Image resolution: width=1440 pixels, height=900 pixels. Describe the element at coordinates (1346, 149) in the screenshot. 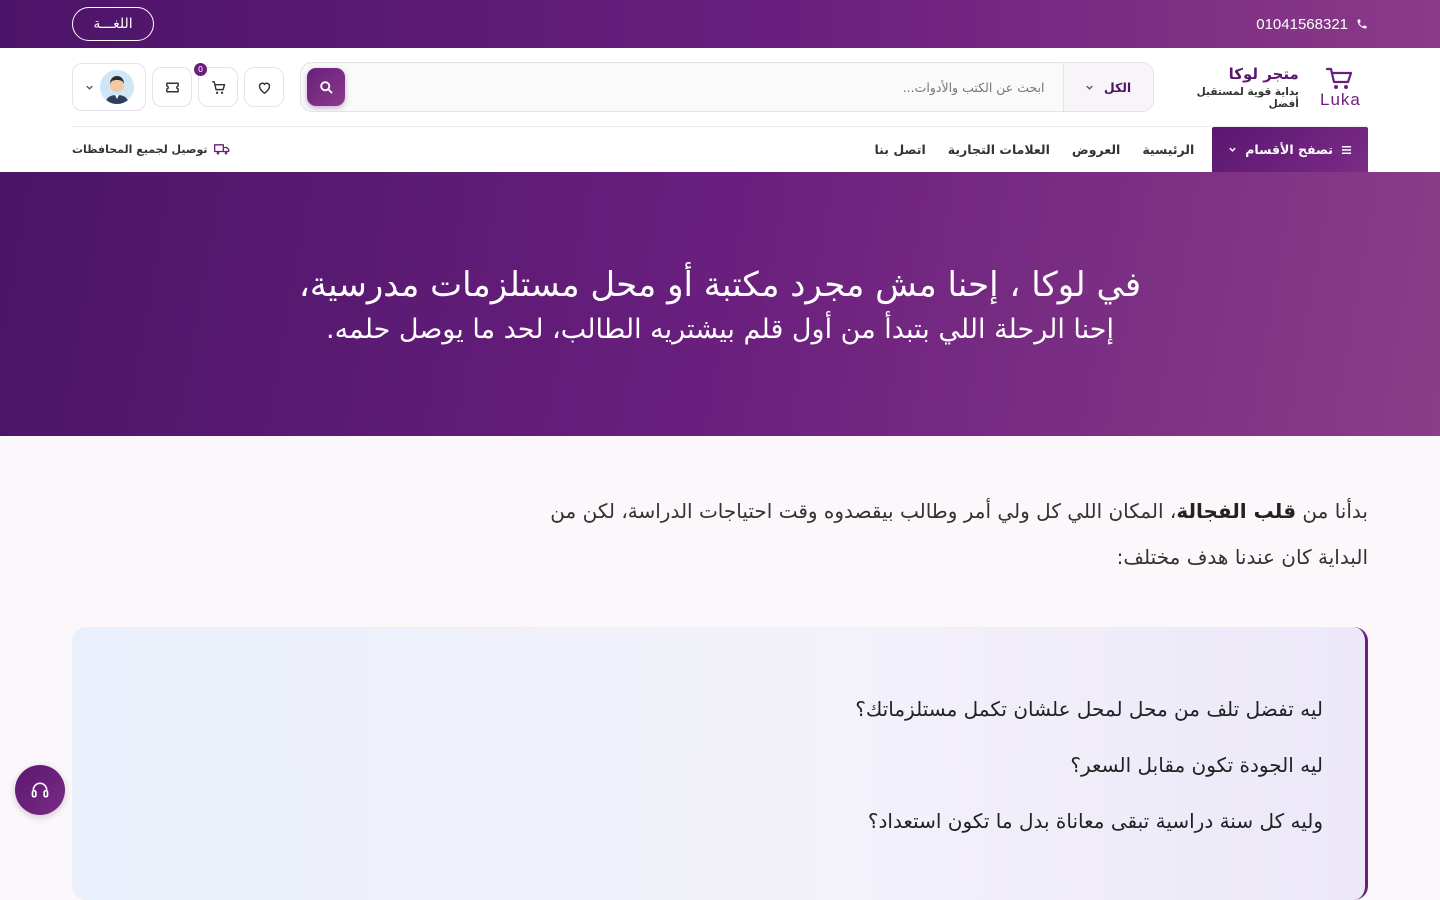

I see `menu-icon` at that location.